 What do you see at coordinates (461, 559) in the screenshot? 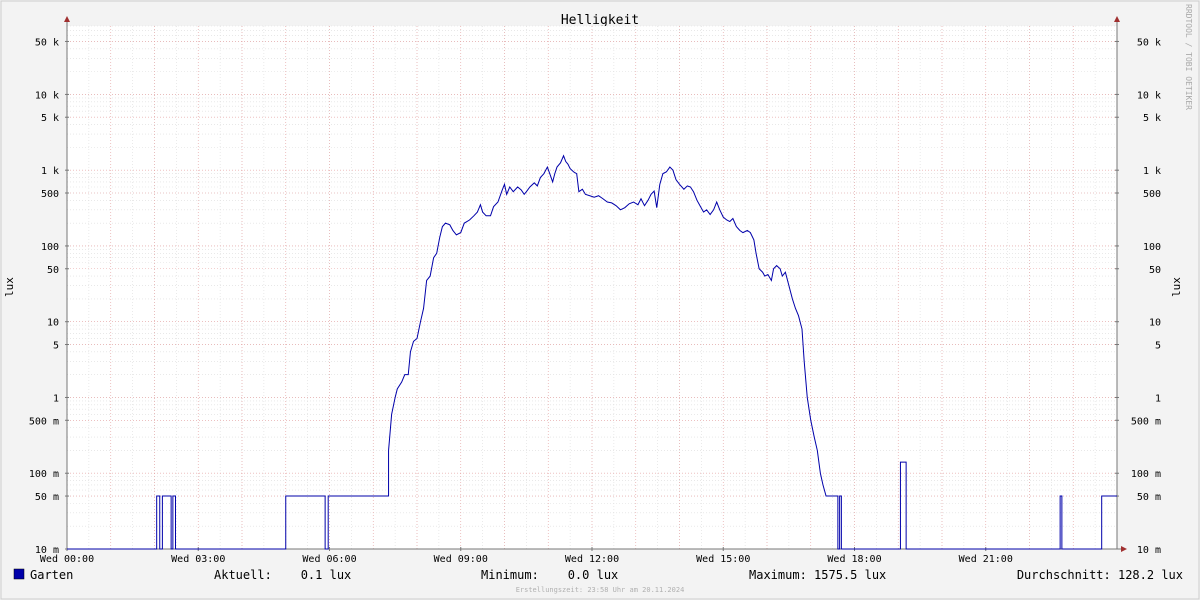
I see `x-tick-label: Wed 09:00` at bounding box center [461, 559].